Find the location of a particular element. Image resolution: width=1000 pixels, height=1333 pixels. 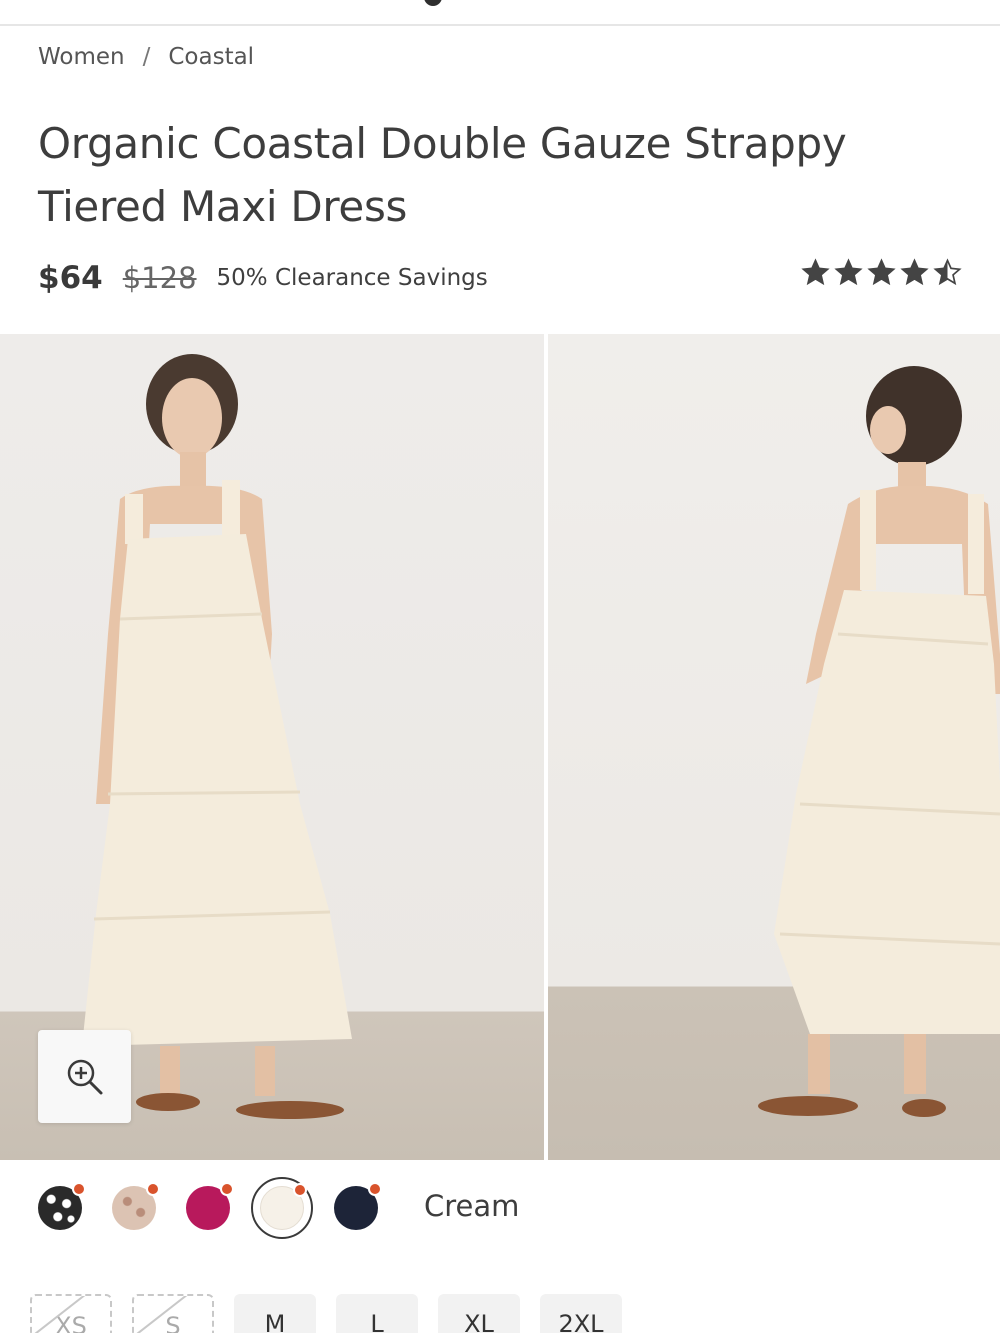

selected-color-name: Cream is located at coordinates (472, 1206).